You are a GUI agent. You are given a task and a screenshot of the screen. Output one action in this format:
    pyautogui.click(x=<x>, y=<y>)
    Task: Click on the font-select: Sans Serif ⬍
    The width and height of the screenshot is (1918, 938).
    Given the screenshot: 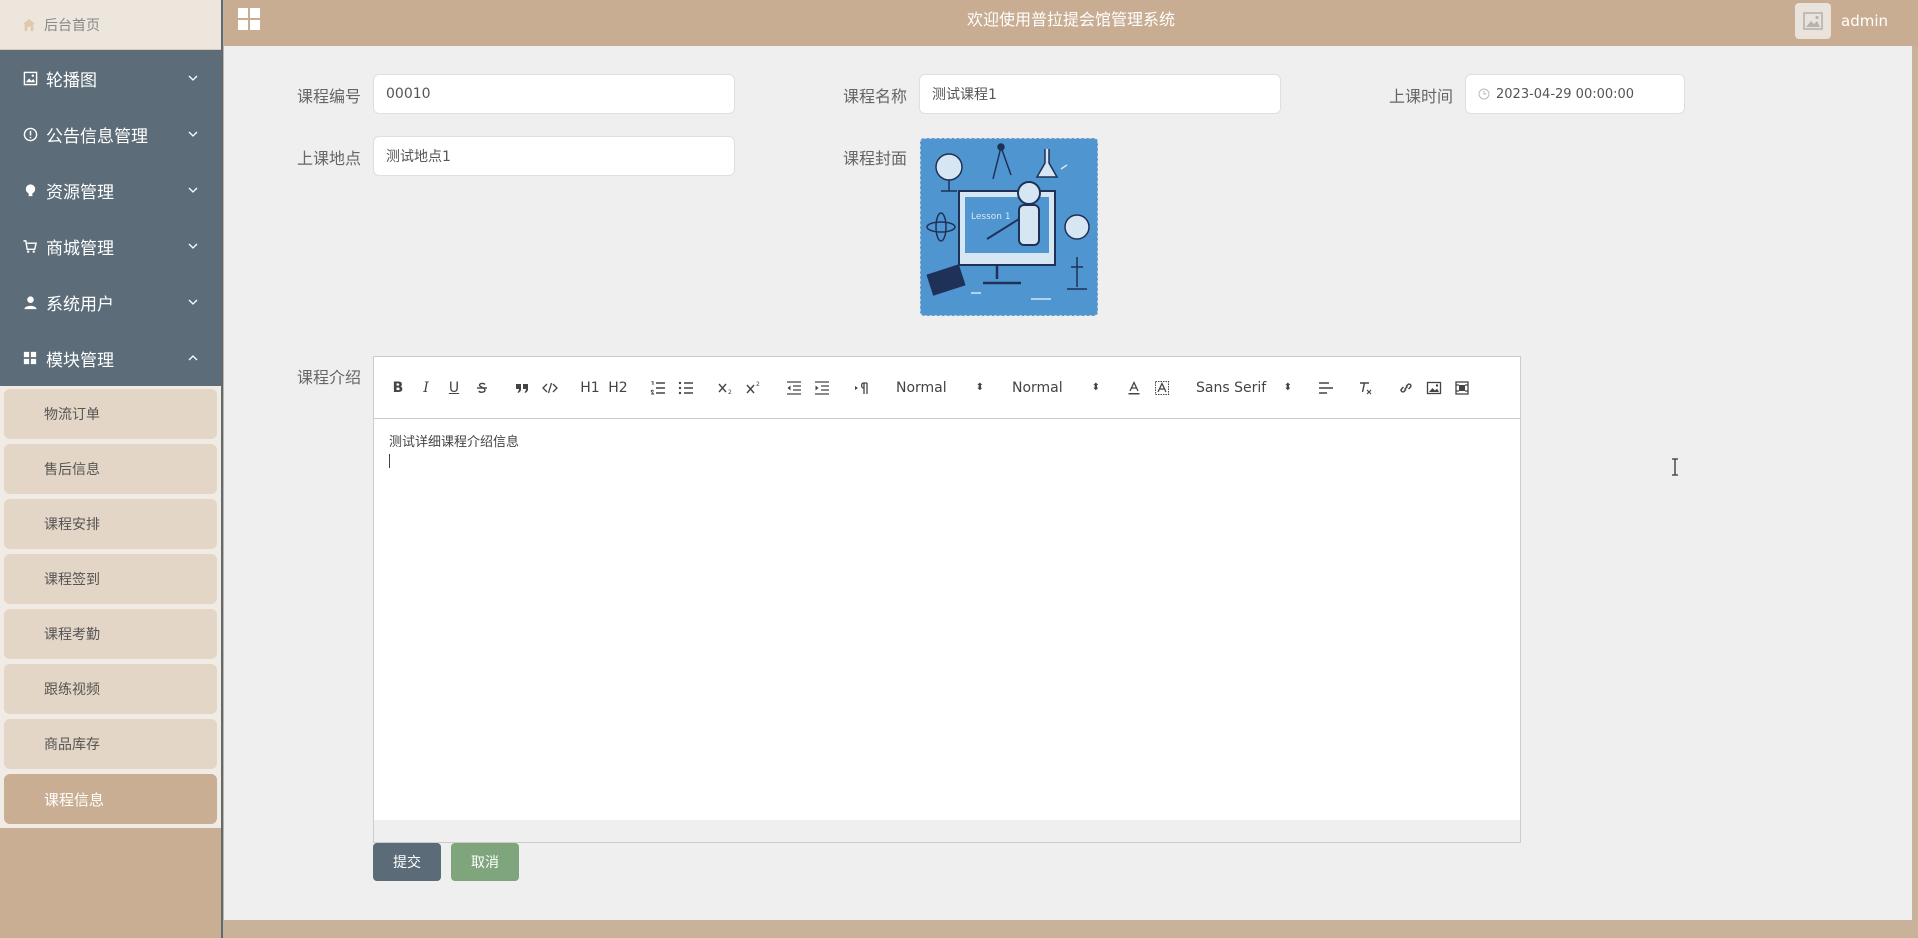 What is the action you would take?
    pyautogui.click(x=1244, y=388)
    